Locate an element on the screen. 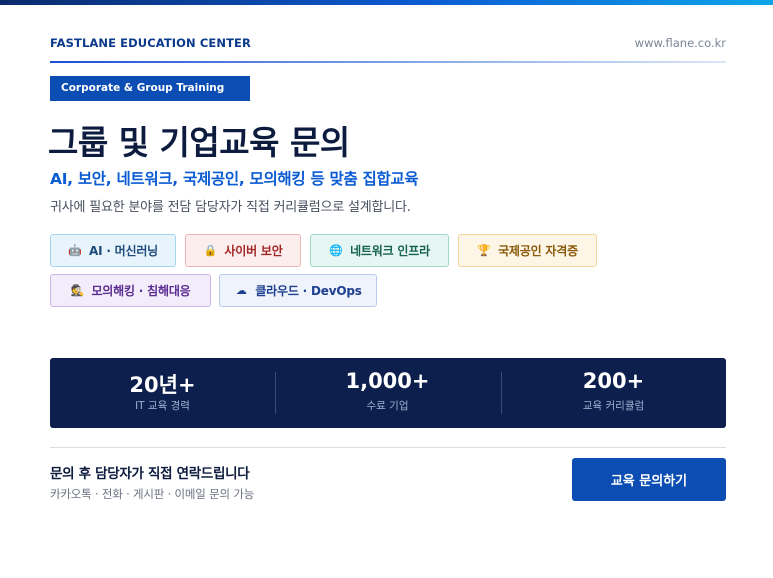  cloud-icon: ☁ is located at coordinates (241, 290).